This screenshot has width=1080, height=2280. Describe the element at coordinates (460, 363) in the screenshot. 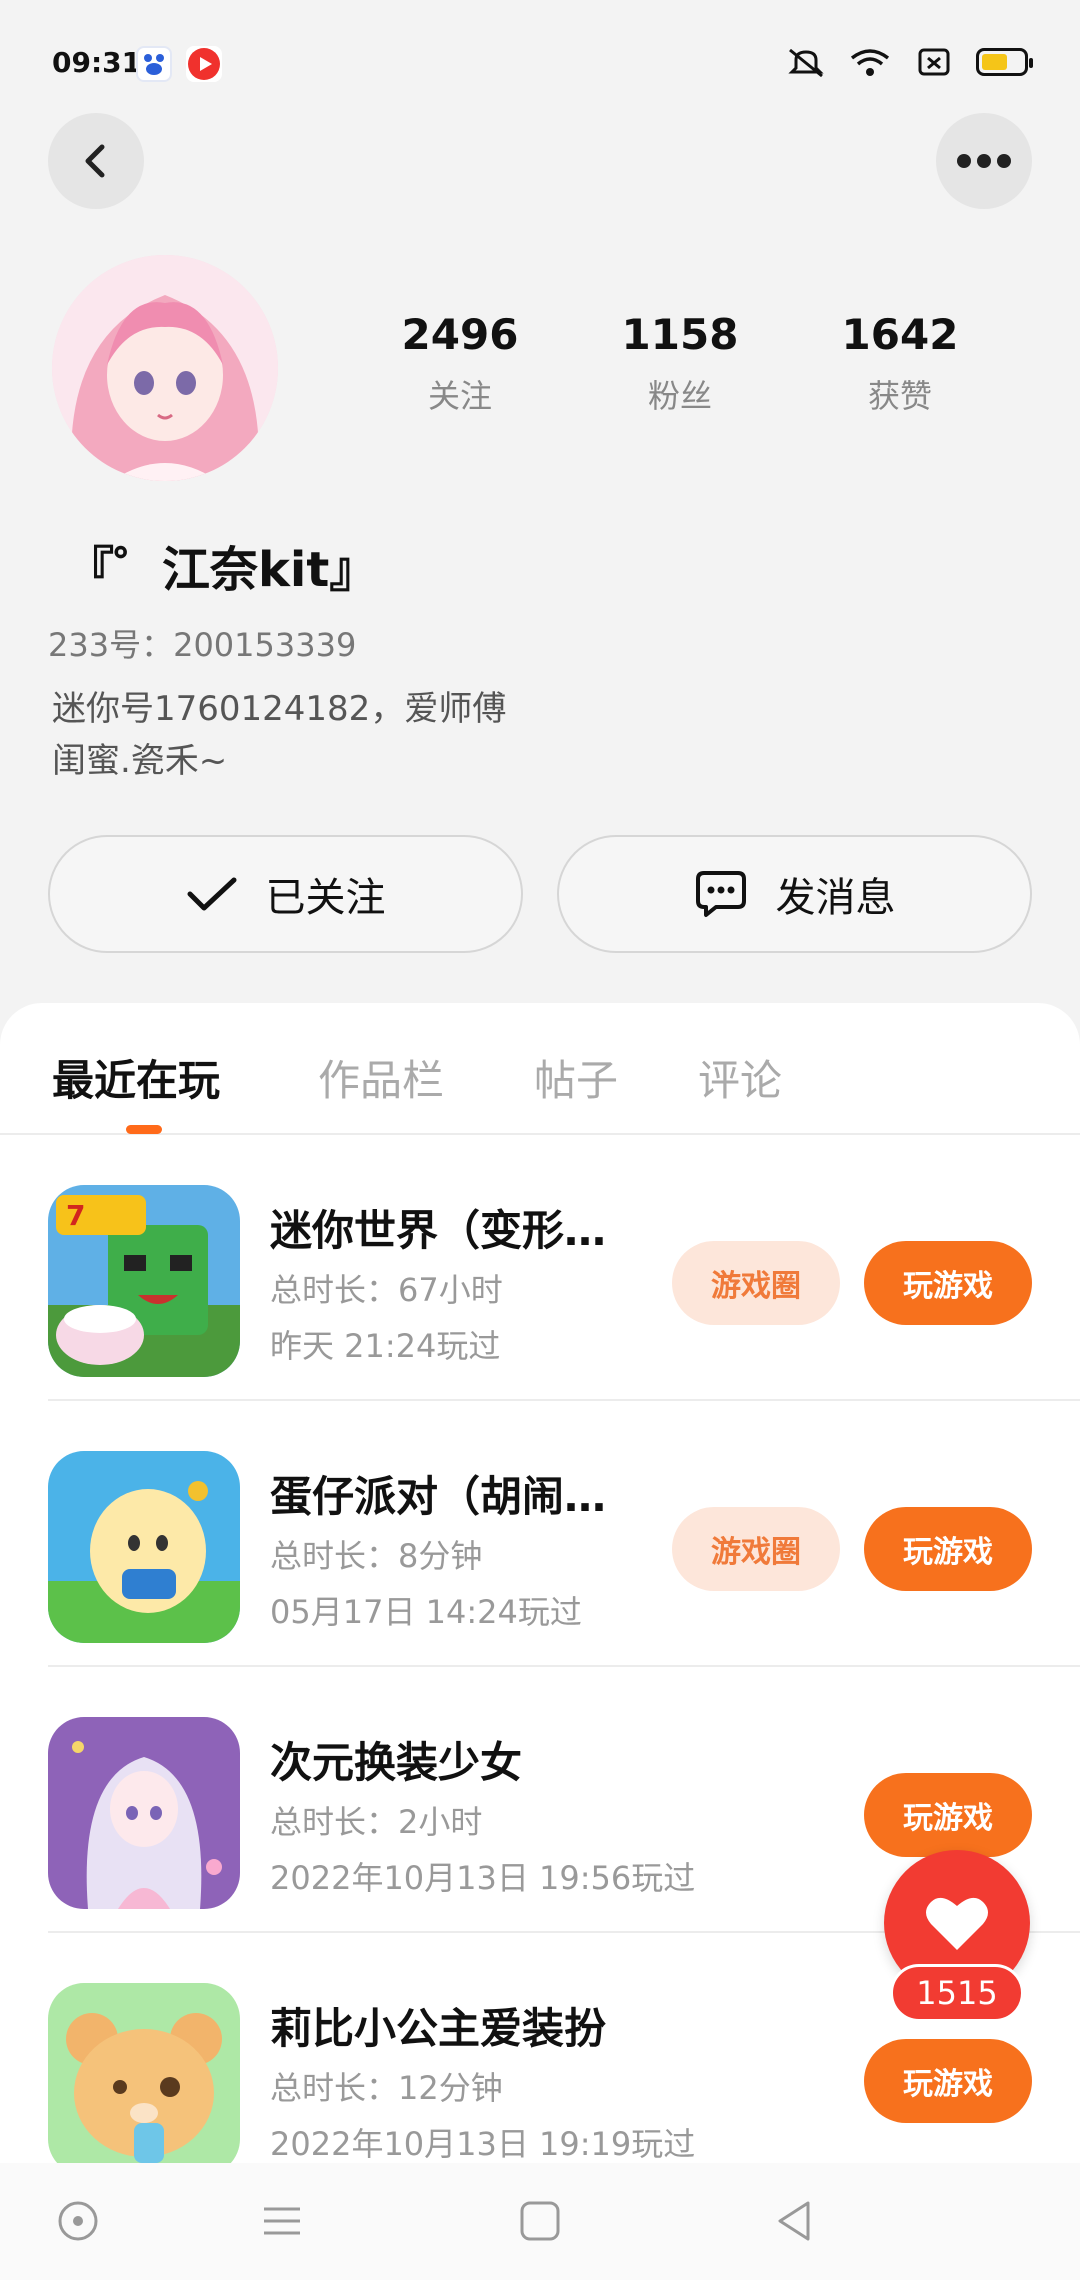

I see `stat-following: 2496 关注` at that location.